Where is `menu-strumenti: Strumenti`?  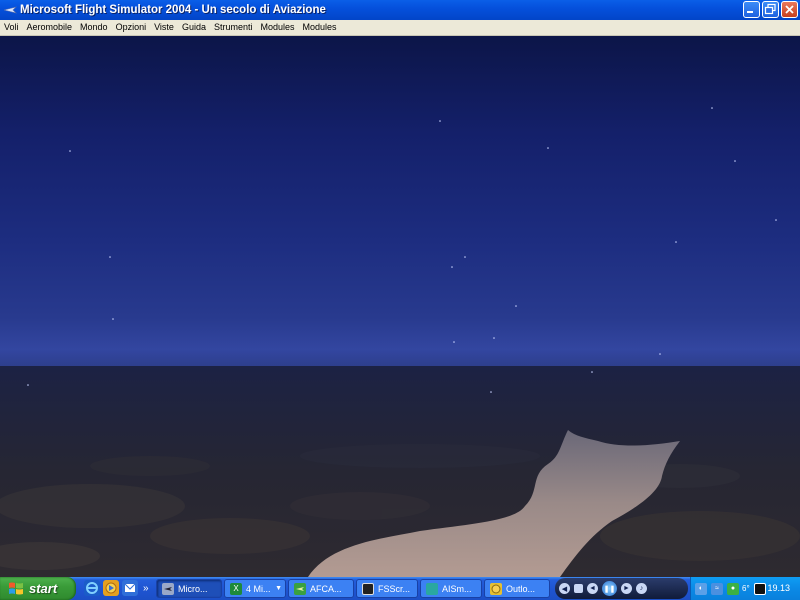
menu-strumenti: Strumenti is located at coordinates (233, 27).